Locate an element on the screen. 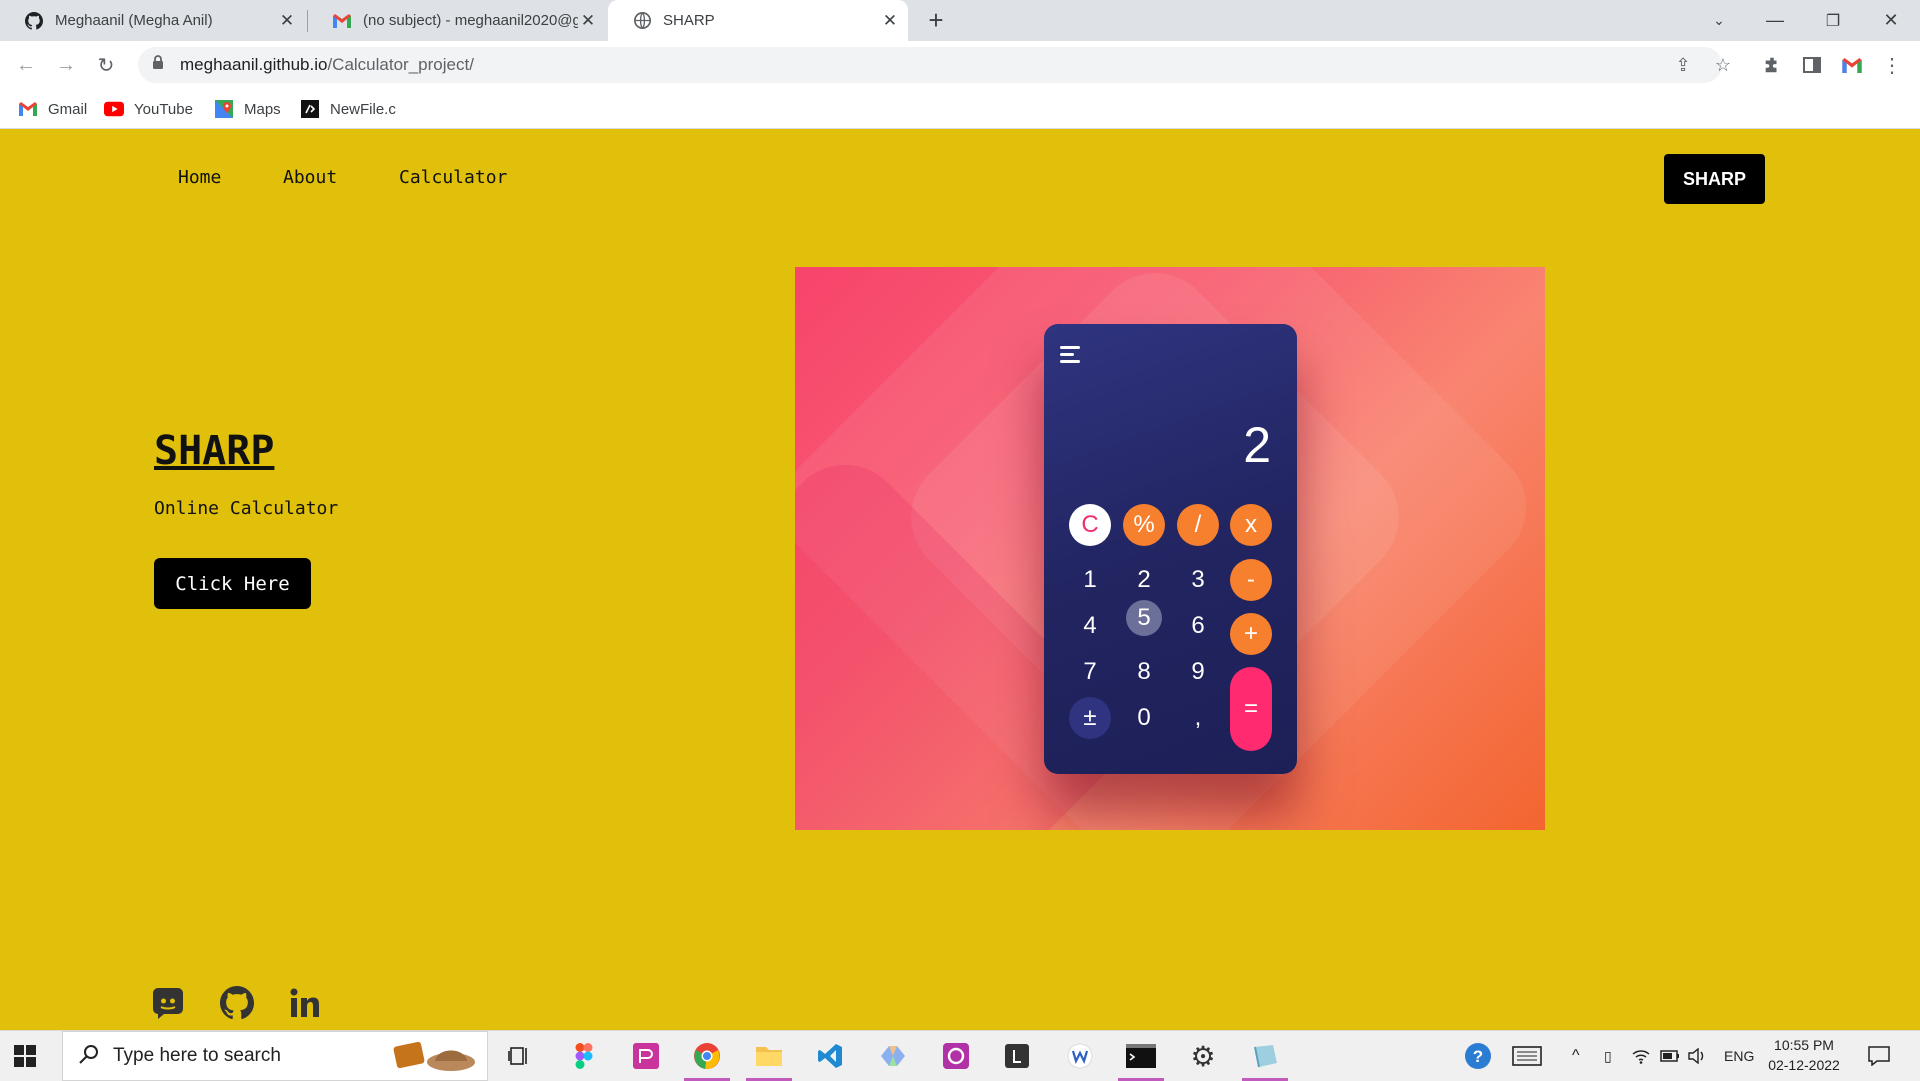  bookmark-maps: Maps is located at coordinates (247, 109).